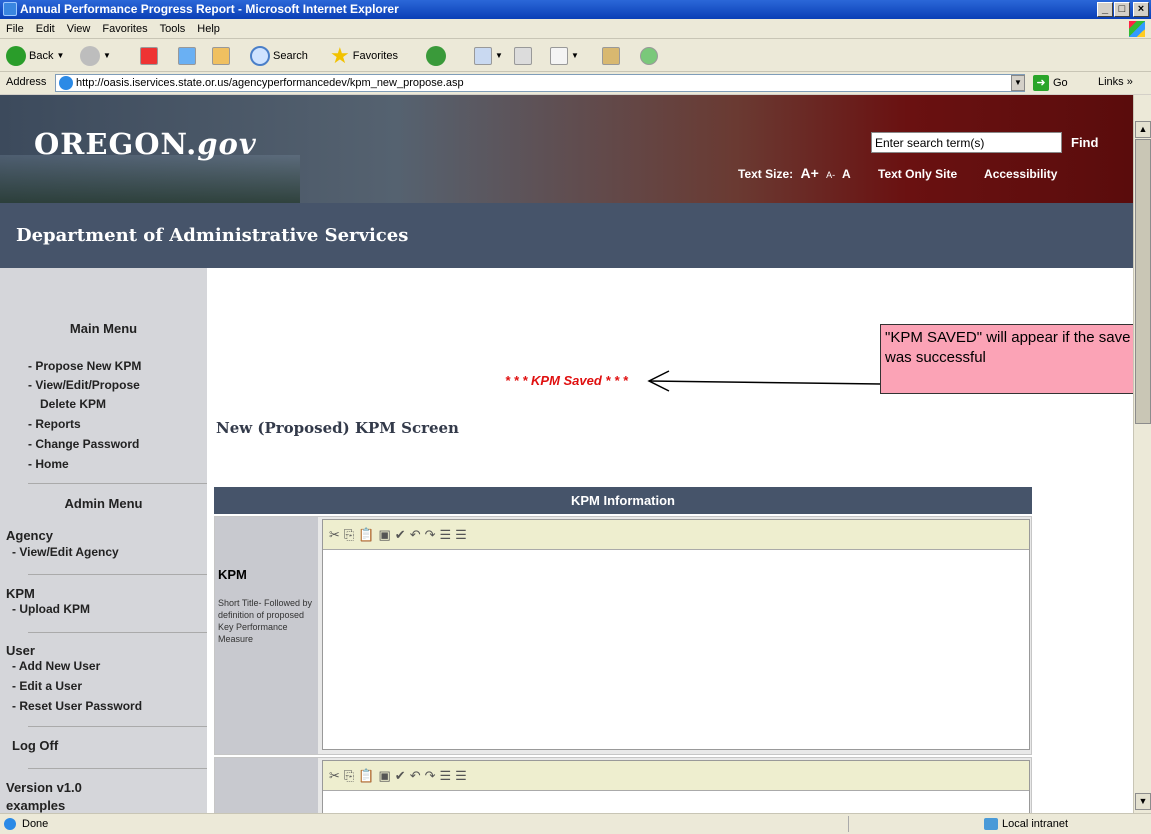  What do you see at coordinates (103, 366) in the screenshot?
I see `sidebar-item-propose-kpm: - Propose New KPM` at bounding box center [103, 366].